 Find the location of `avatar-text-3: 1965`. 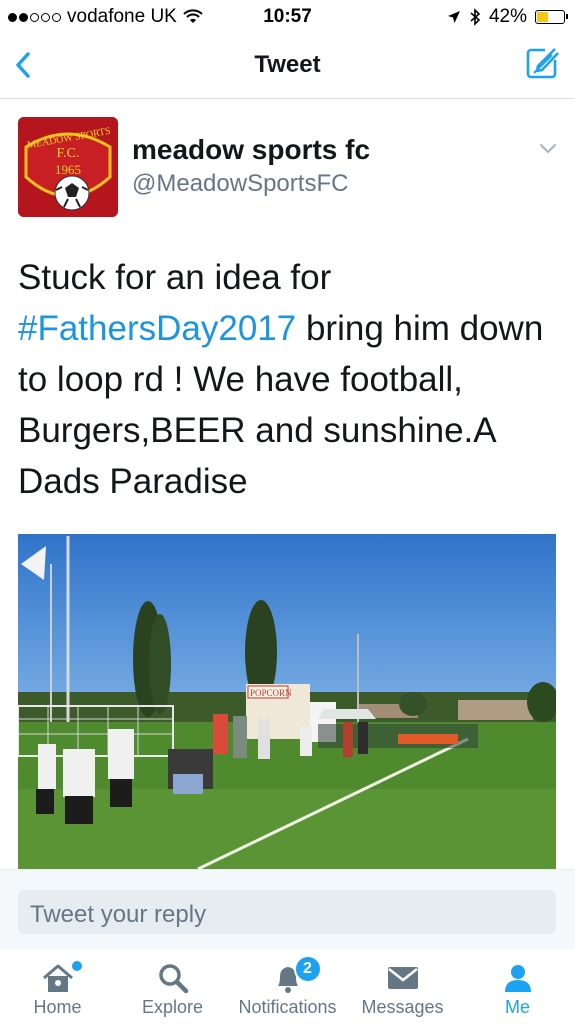

avatar-text-3: 1965 is located at coordinates (68, 169).